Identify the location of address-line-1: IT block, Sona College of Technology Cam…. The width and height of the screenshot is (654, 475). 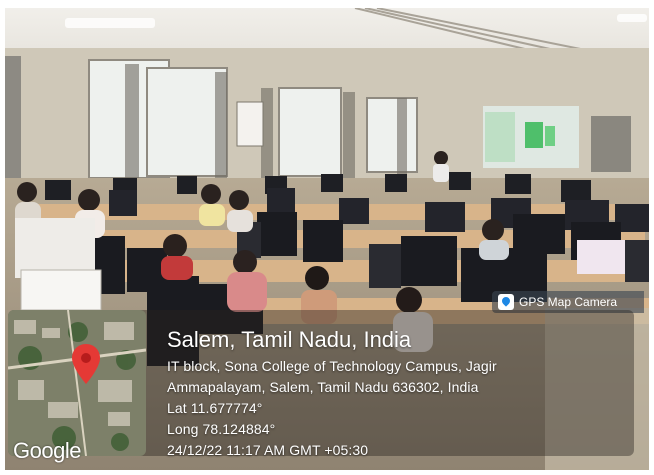
(332, 366).